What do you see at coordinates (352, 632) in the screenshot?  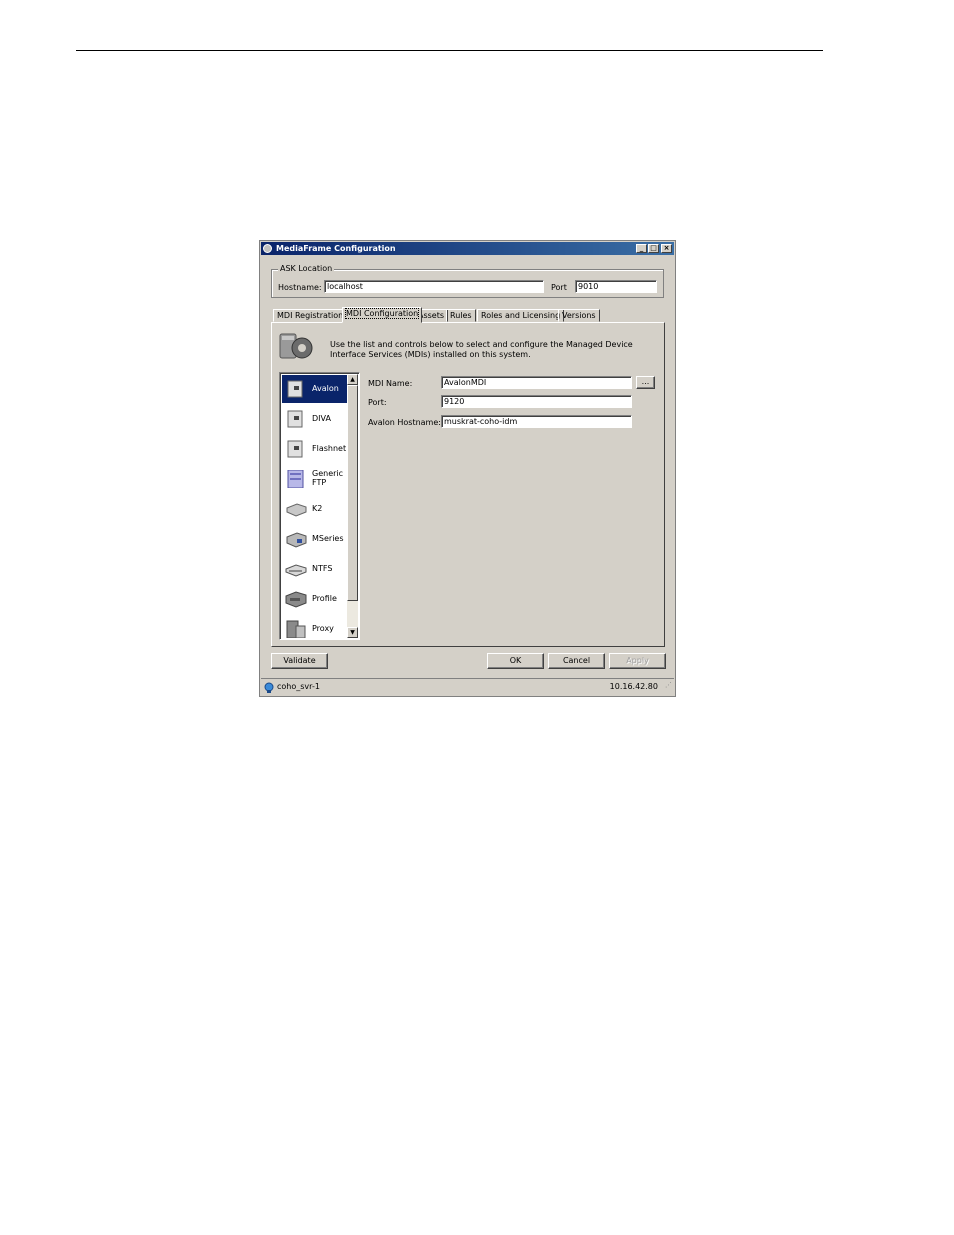 I see `scroll-down-icon: ▼` at bounding box center [352, 632].